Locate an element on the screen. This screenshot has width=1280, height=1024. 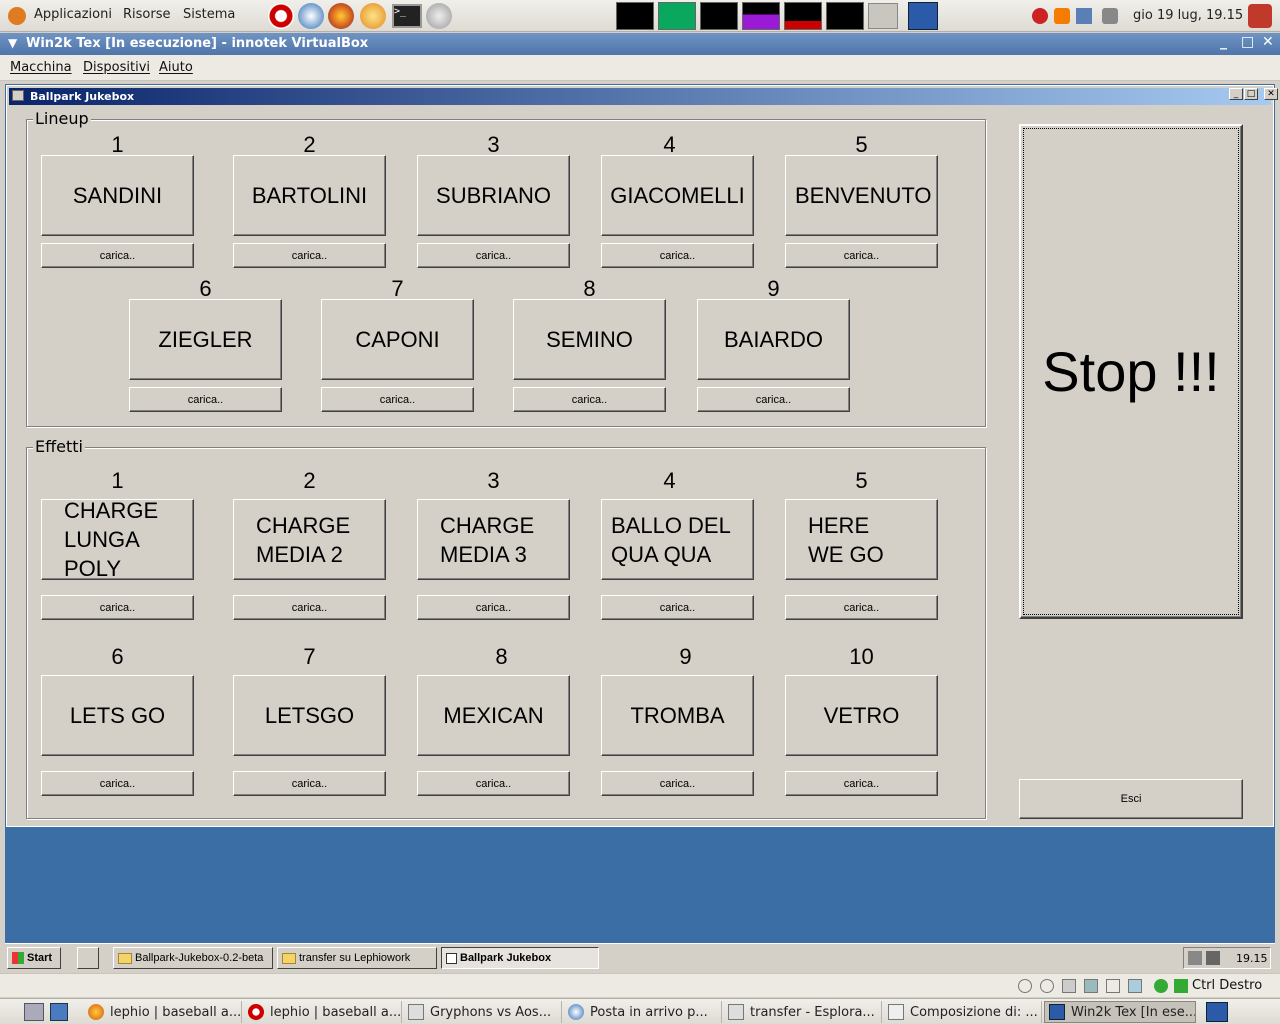
lineup-player-button: BARTOLINI is located at coordinates (309, 195).